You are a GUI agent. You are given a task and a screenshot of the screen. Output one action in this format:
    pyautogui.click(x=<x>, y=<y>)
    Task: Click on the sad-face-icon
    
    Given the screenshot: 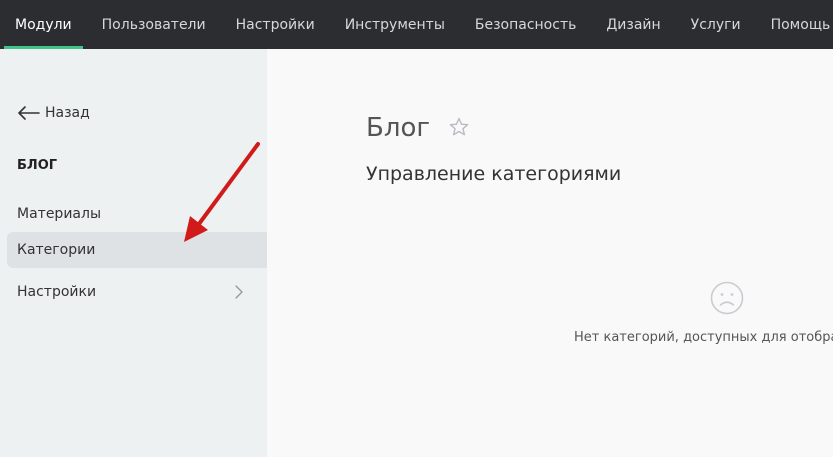 What is the action you would take?
    pyautogui.click(x=727, y=298)
    